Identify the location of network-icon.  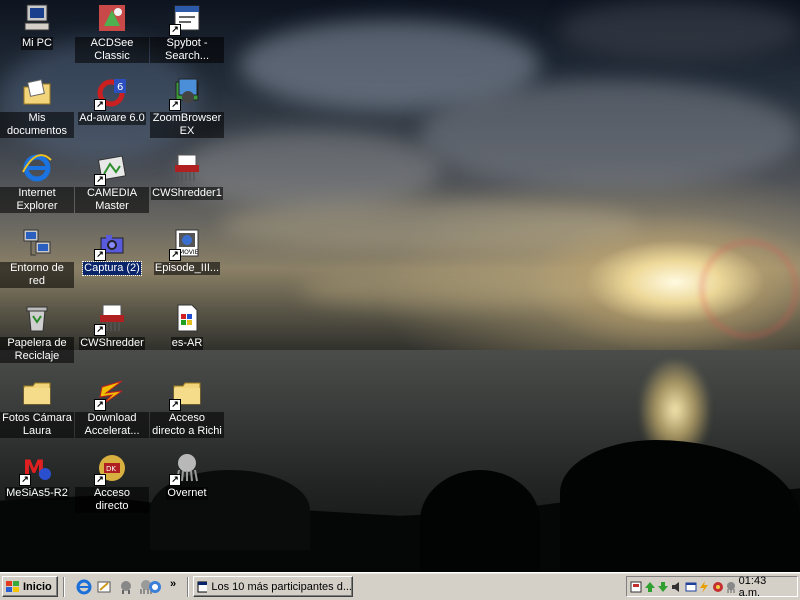
(37, 243).